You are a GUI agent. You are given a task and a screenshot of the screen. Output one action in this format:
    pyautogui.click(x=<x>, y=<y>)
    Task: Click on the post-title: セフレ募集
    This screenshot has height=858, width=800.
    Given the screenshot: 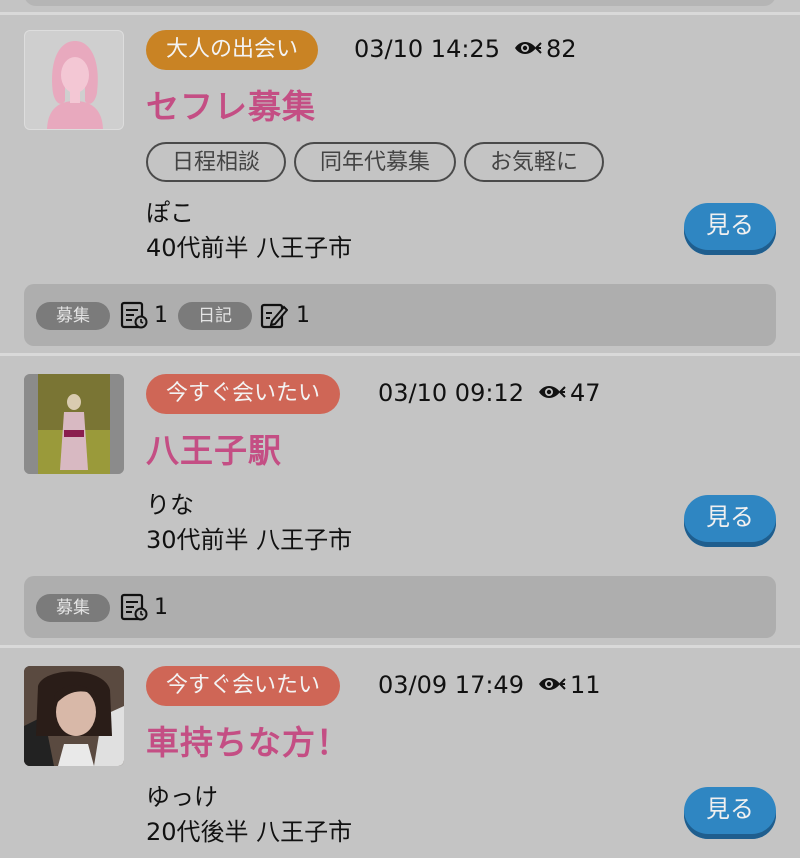 What is the action you would take?
    pyautogui.click(x=231, y=104)
    